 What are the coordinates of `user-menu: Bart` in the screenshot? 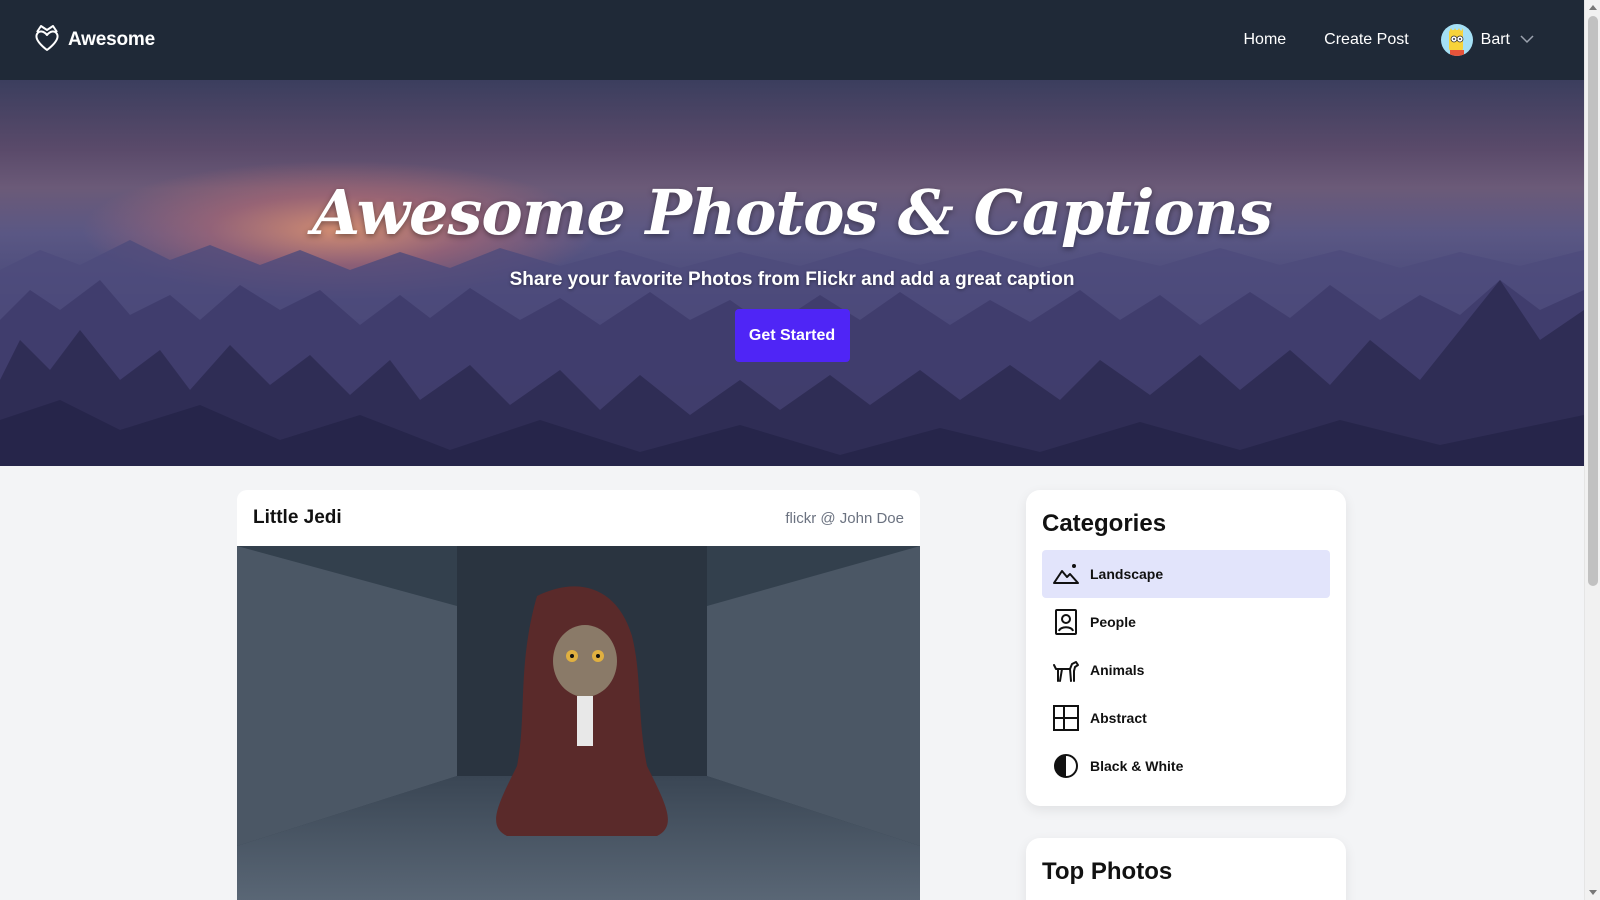 It's located at (1487, 40).